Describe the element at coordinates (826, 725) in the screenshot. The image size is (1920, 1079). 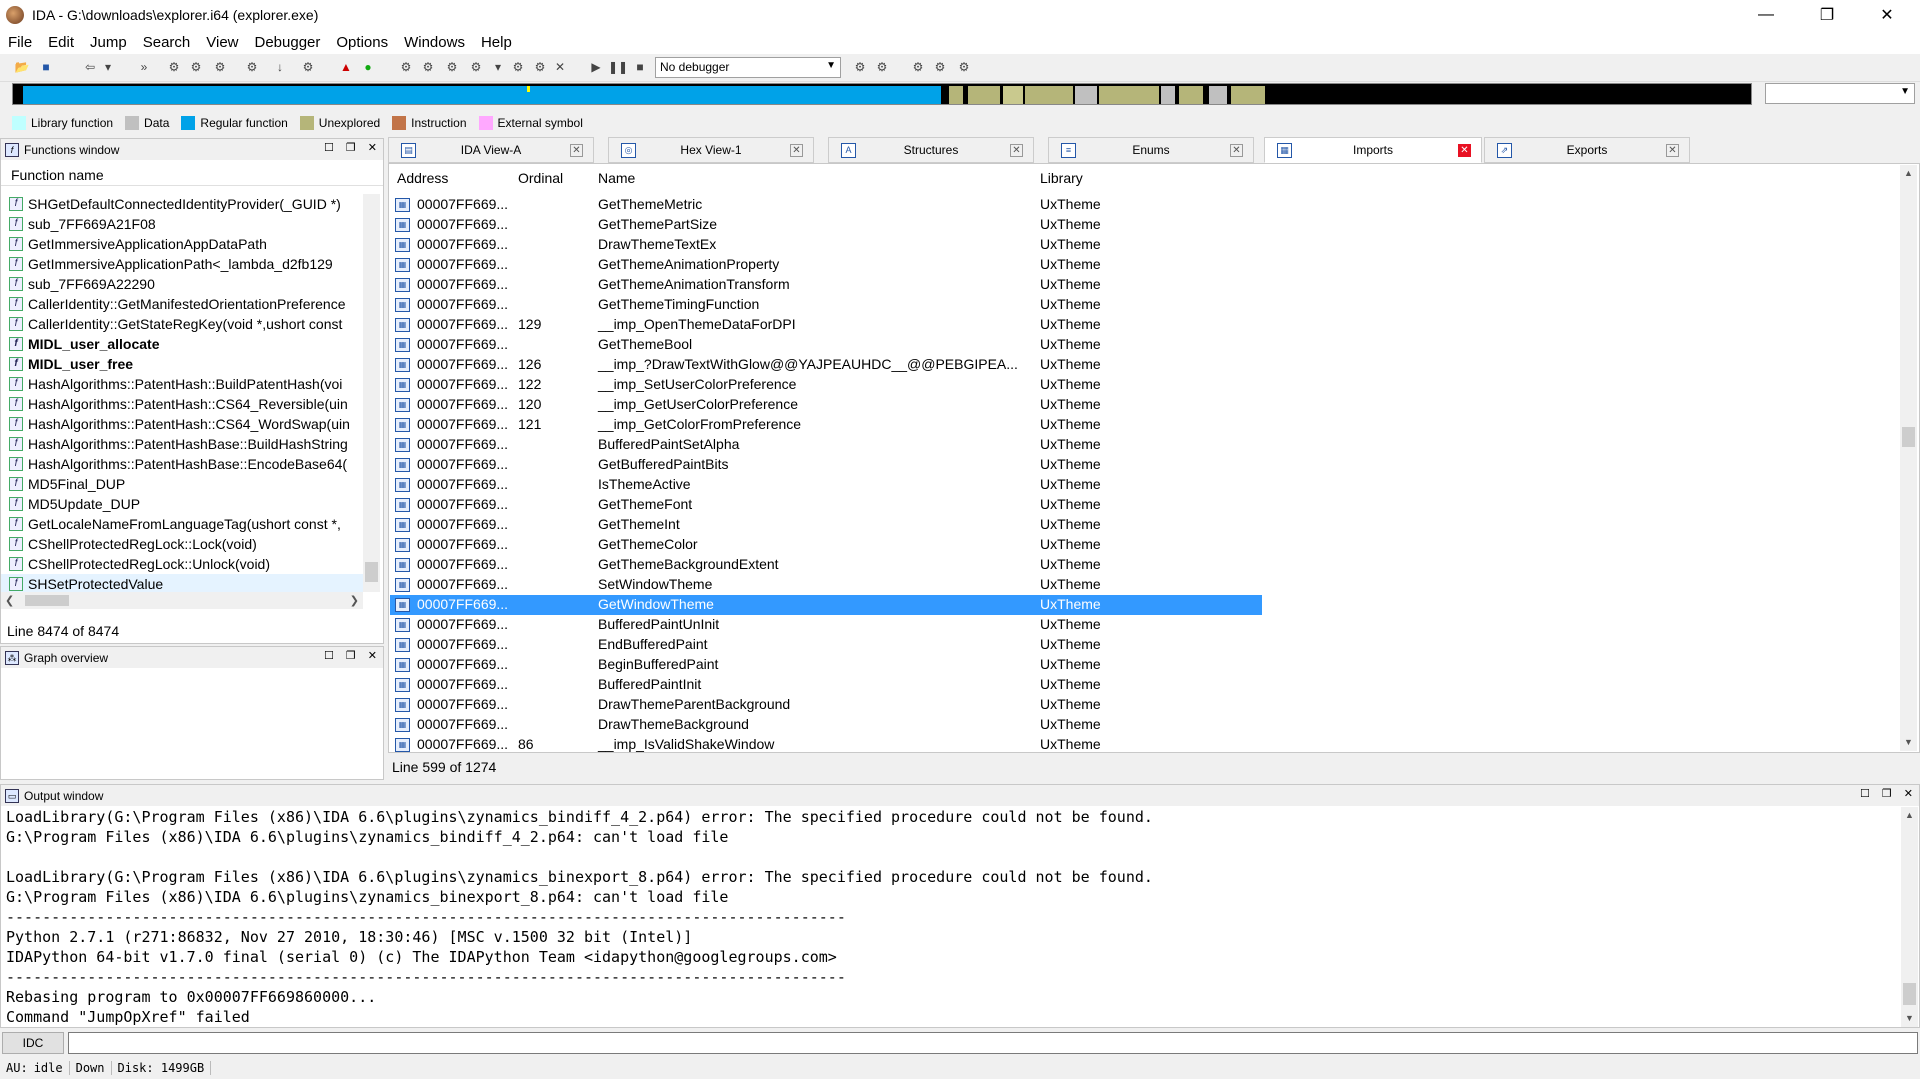
I see `table-row: ▦ 00007FF669... DrawThemeBackground UxTheme` at that location.